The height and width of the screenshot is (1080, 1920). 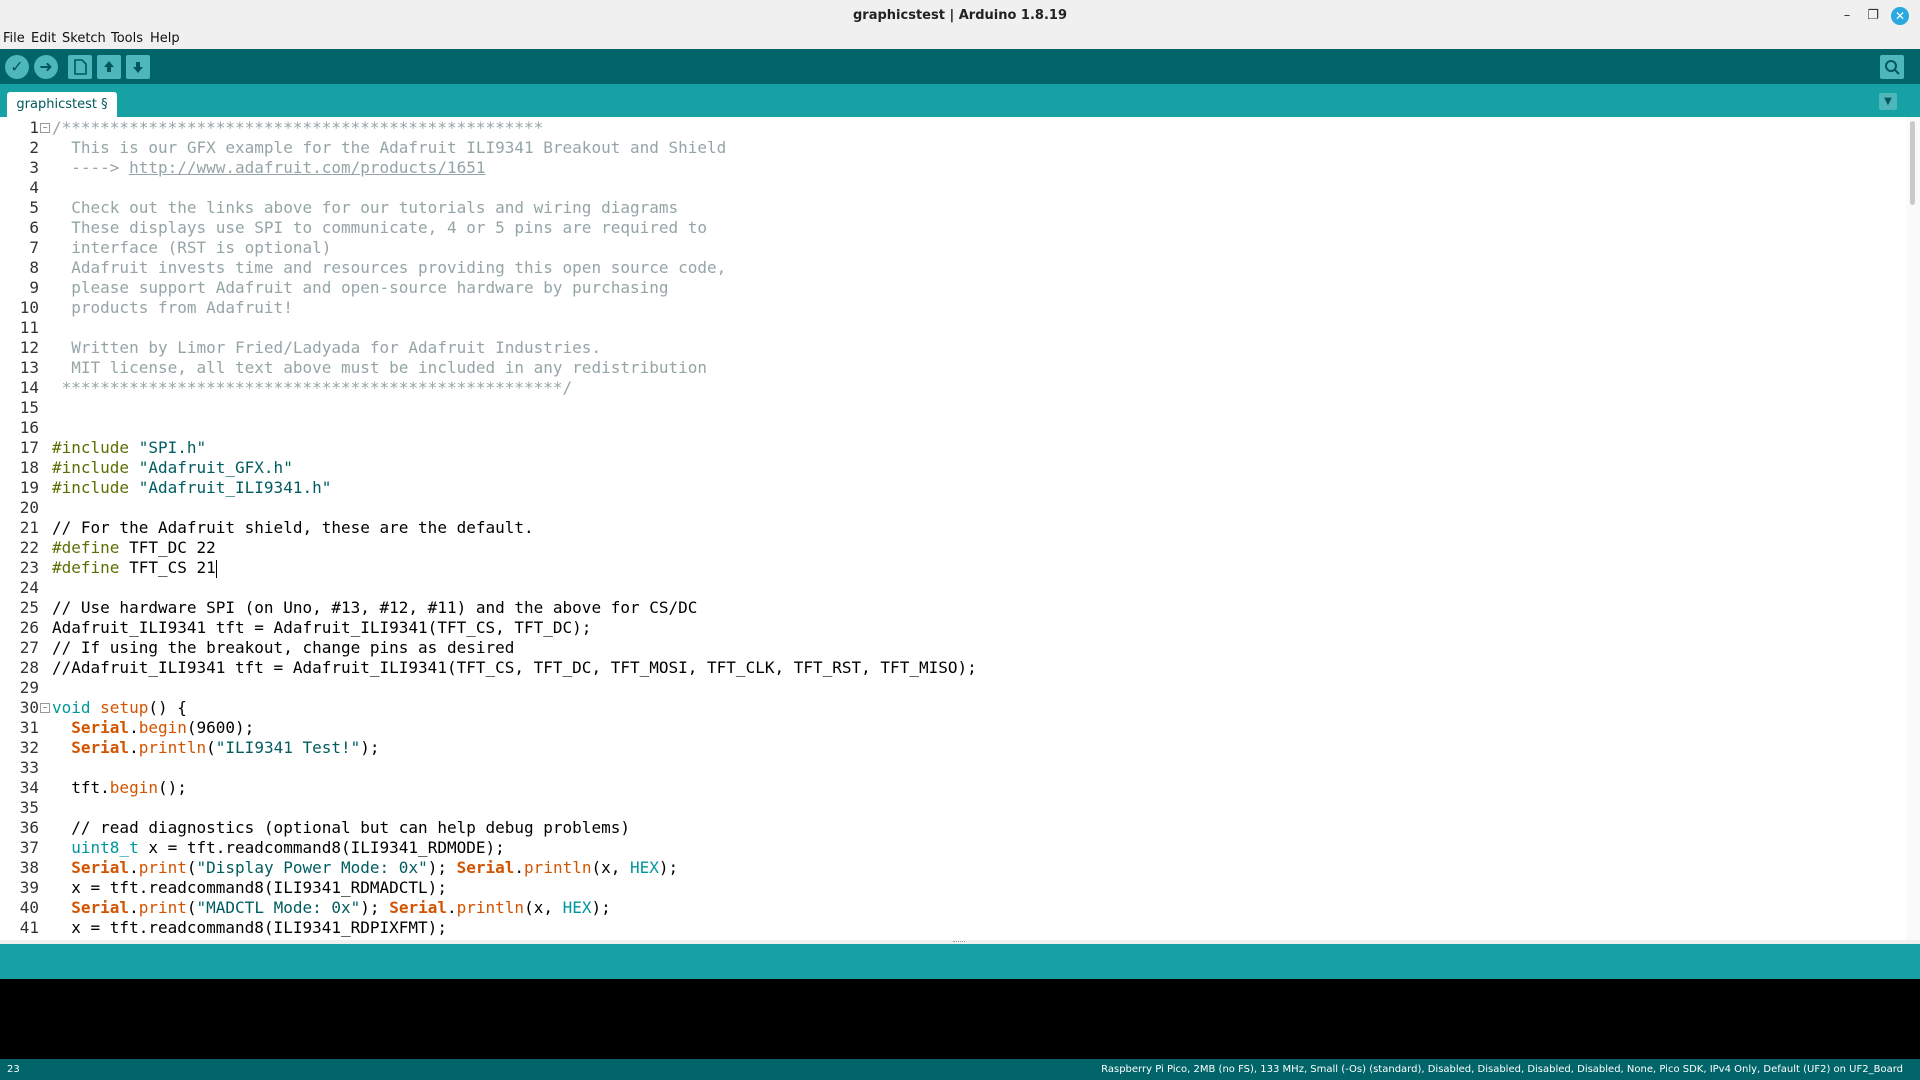 I want to click on close-icon: ✕, so click(x=1900, y=16).